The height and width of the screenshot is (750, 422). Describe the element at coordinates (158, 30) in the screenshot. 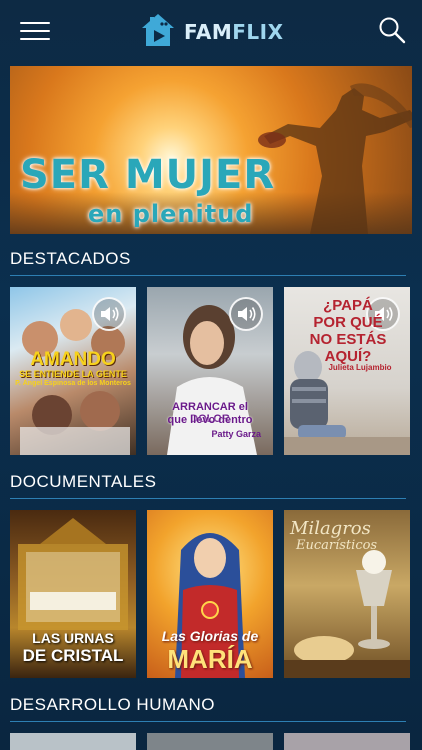

I see `house-play-logo-icon` at that location.